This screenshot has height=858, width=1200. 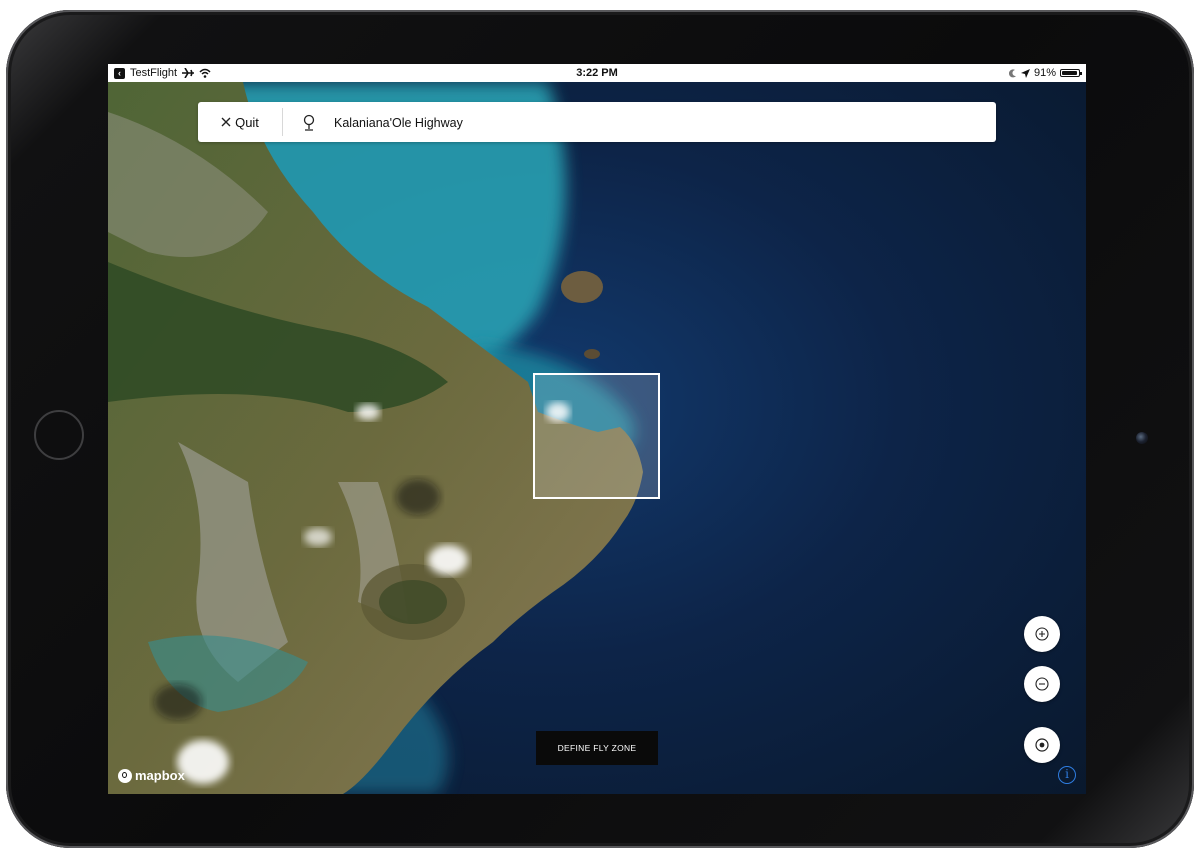 I want to click on moon-icon, so click(x=1012, y=72).